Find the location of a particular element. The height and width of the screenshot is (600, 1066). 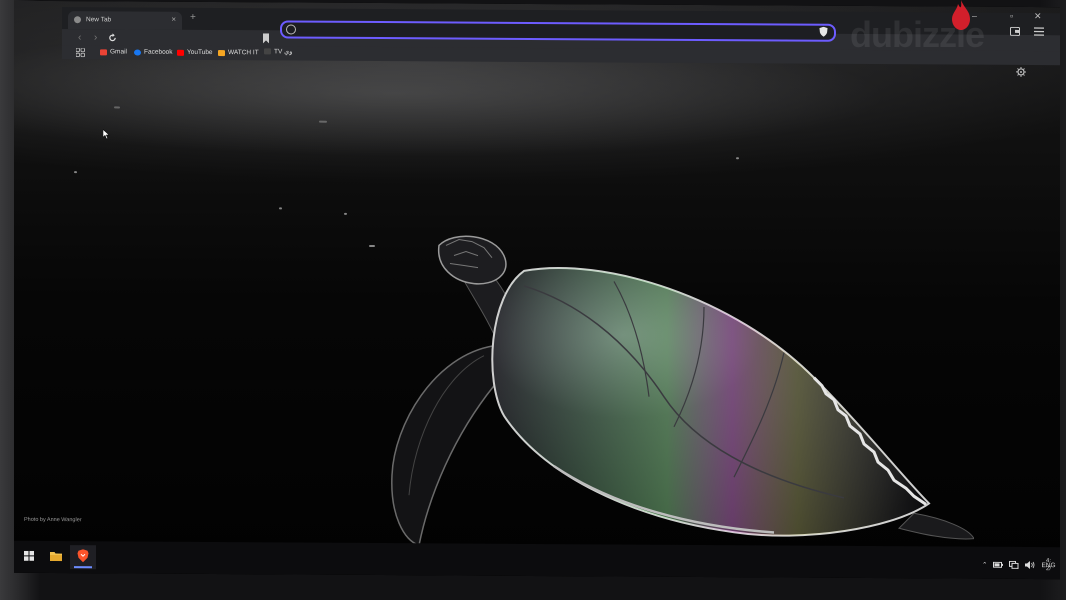

brave-shields-icon is located at coordinates (823, 31).